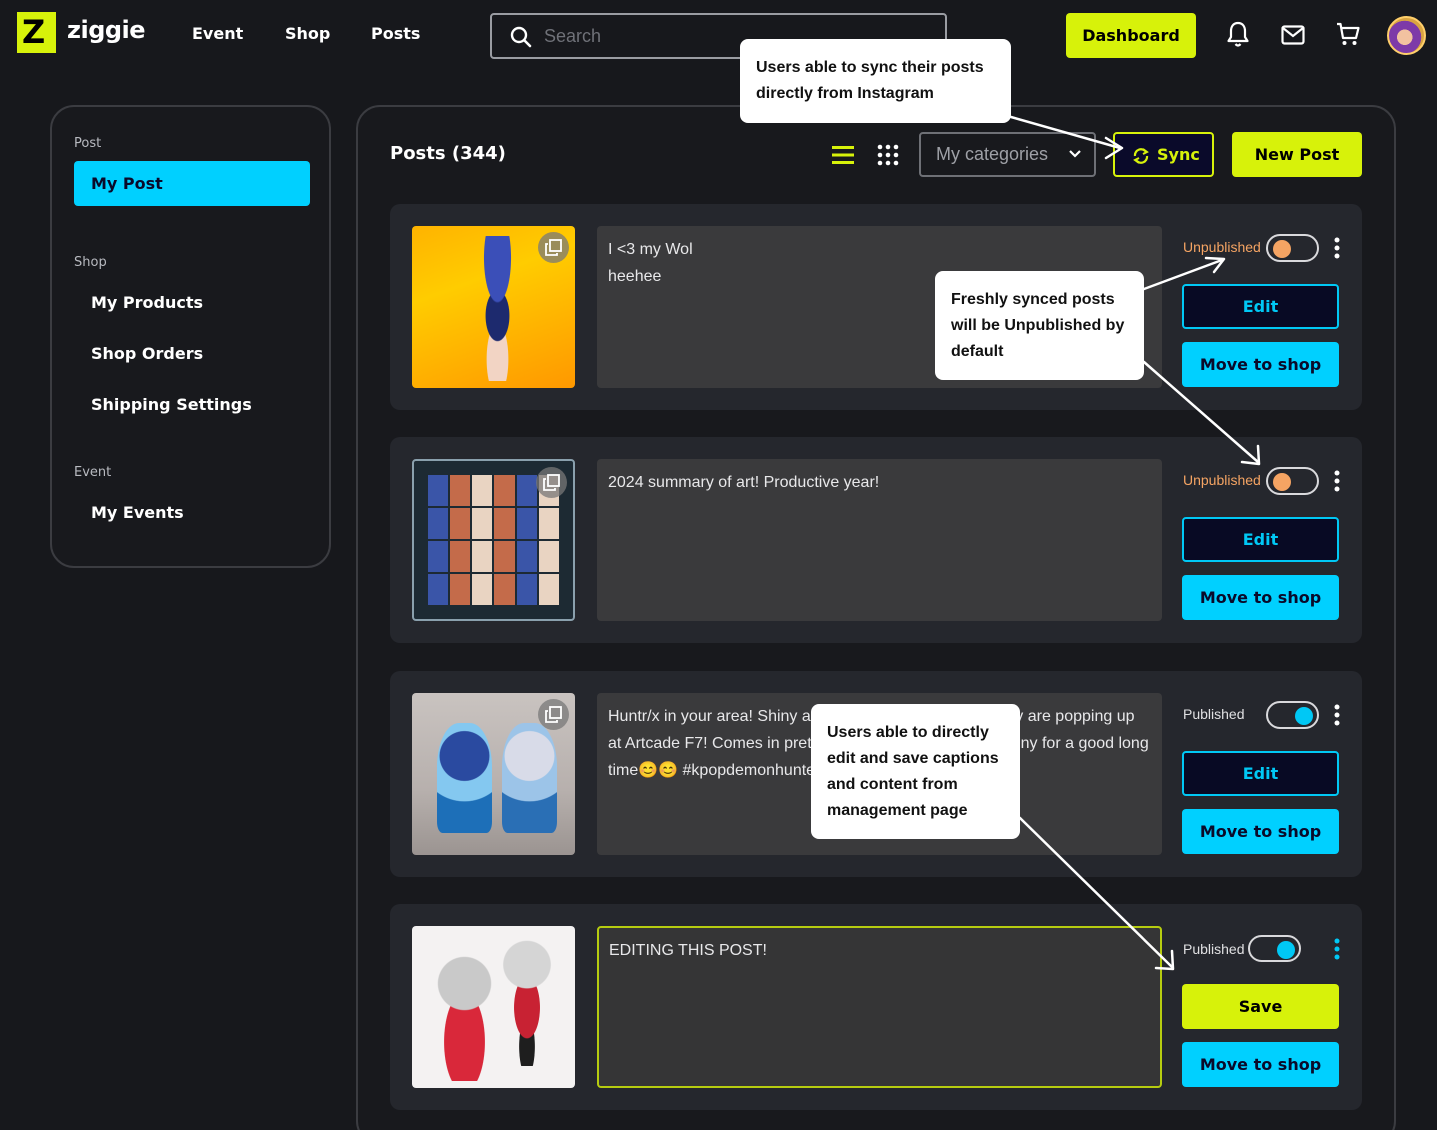 This screenshot has width=1437, height=1130. What do you see at coordinates (1293, 35) in the screenshot?
I see `mail-icon` at bounding box center [1293, 35].